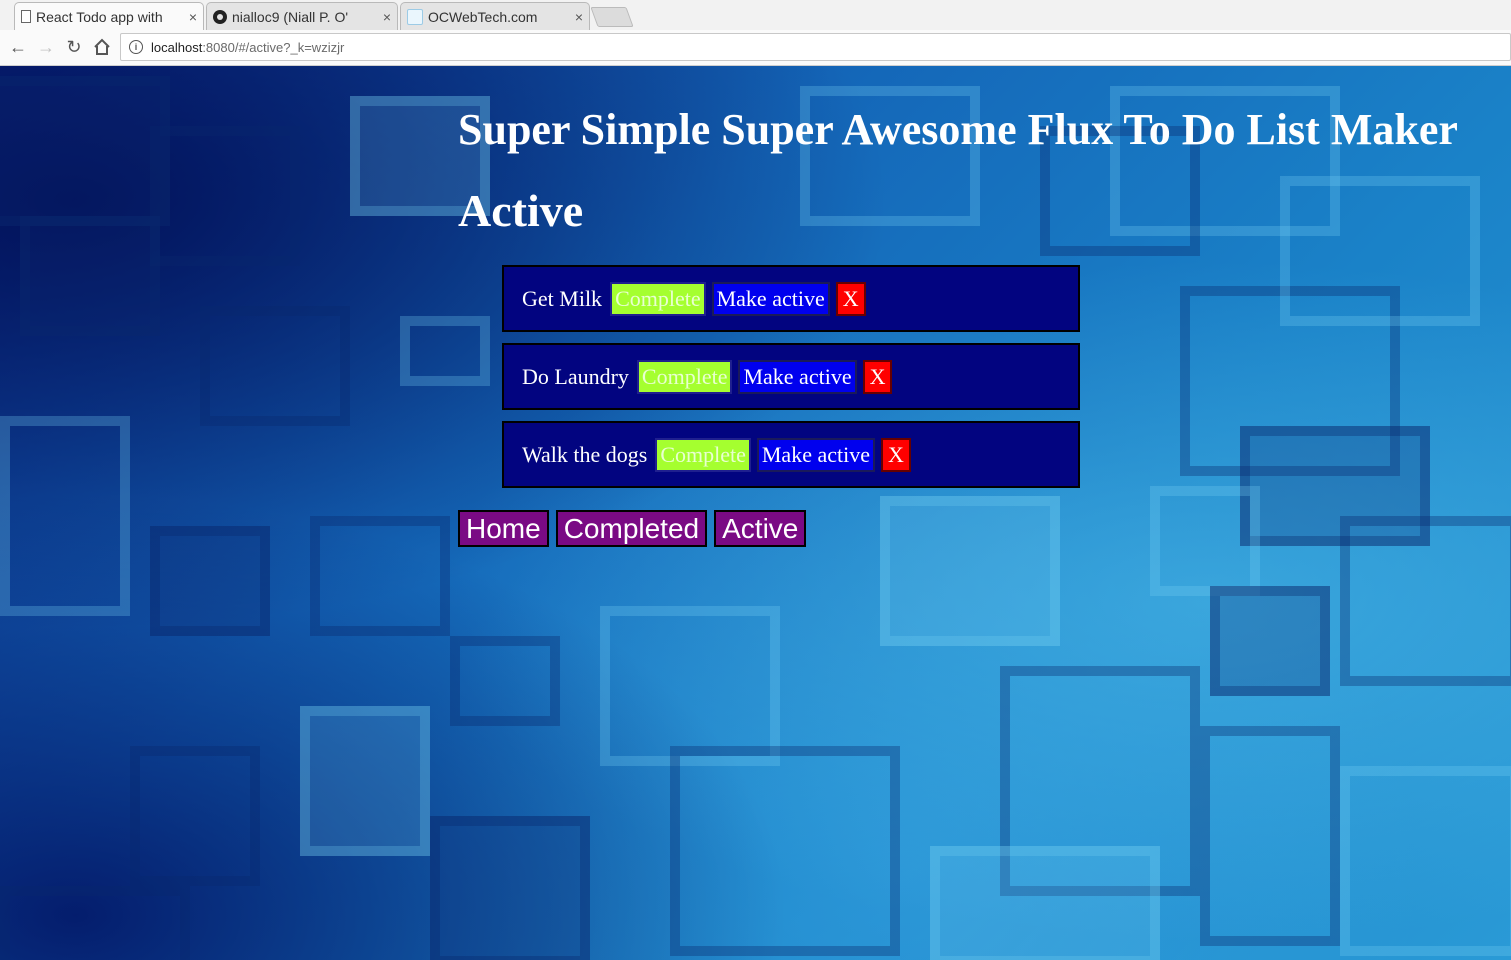  I want to click on home-icon, so click(102, 46).